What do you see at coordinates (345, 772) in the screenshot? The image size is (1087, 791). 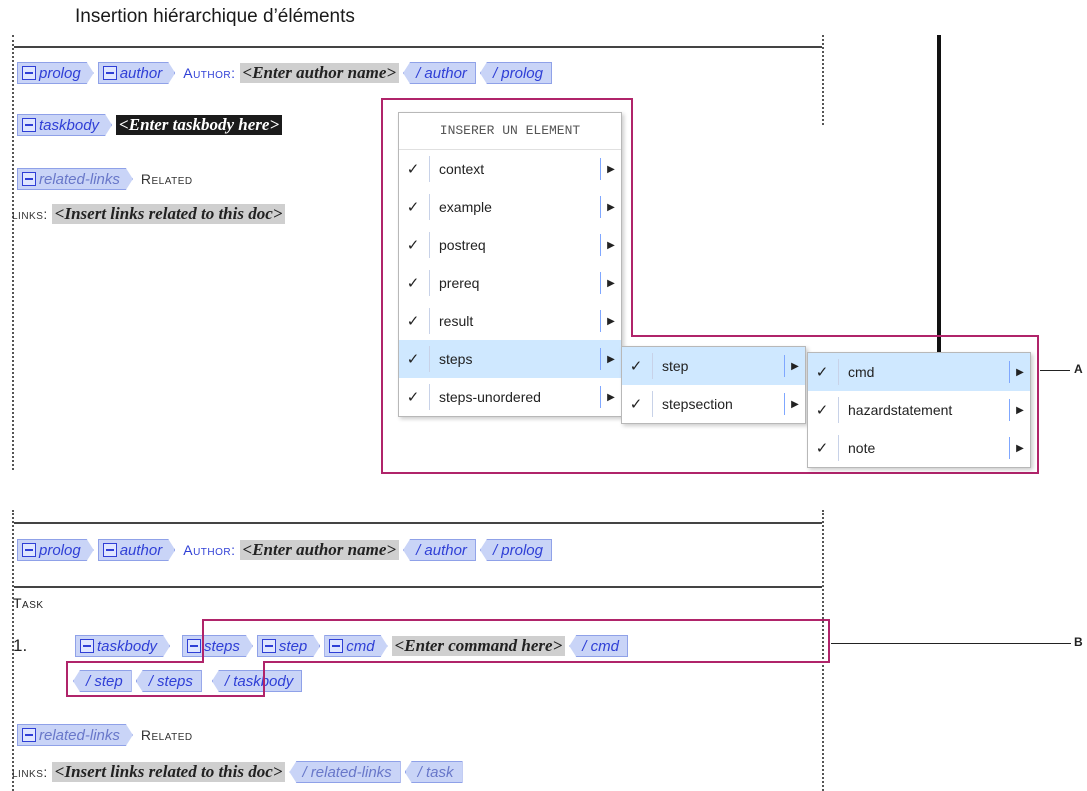 I see `related-links-close-tag: / related-links` at bounding box center [345, 772].